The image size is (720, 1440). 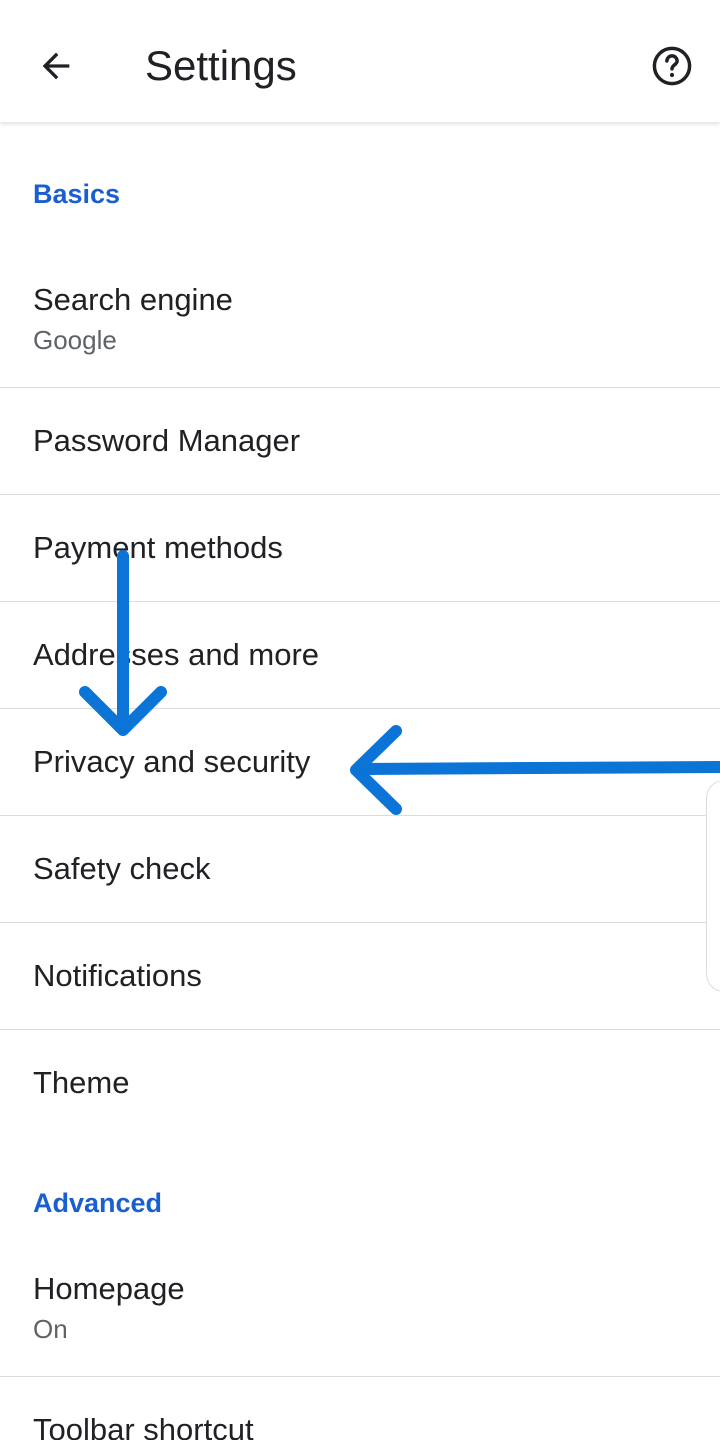 I want to click on item-label: Password Manager, so click(x=167, y=440).